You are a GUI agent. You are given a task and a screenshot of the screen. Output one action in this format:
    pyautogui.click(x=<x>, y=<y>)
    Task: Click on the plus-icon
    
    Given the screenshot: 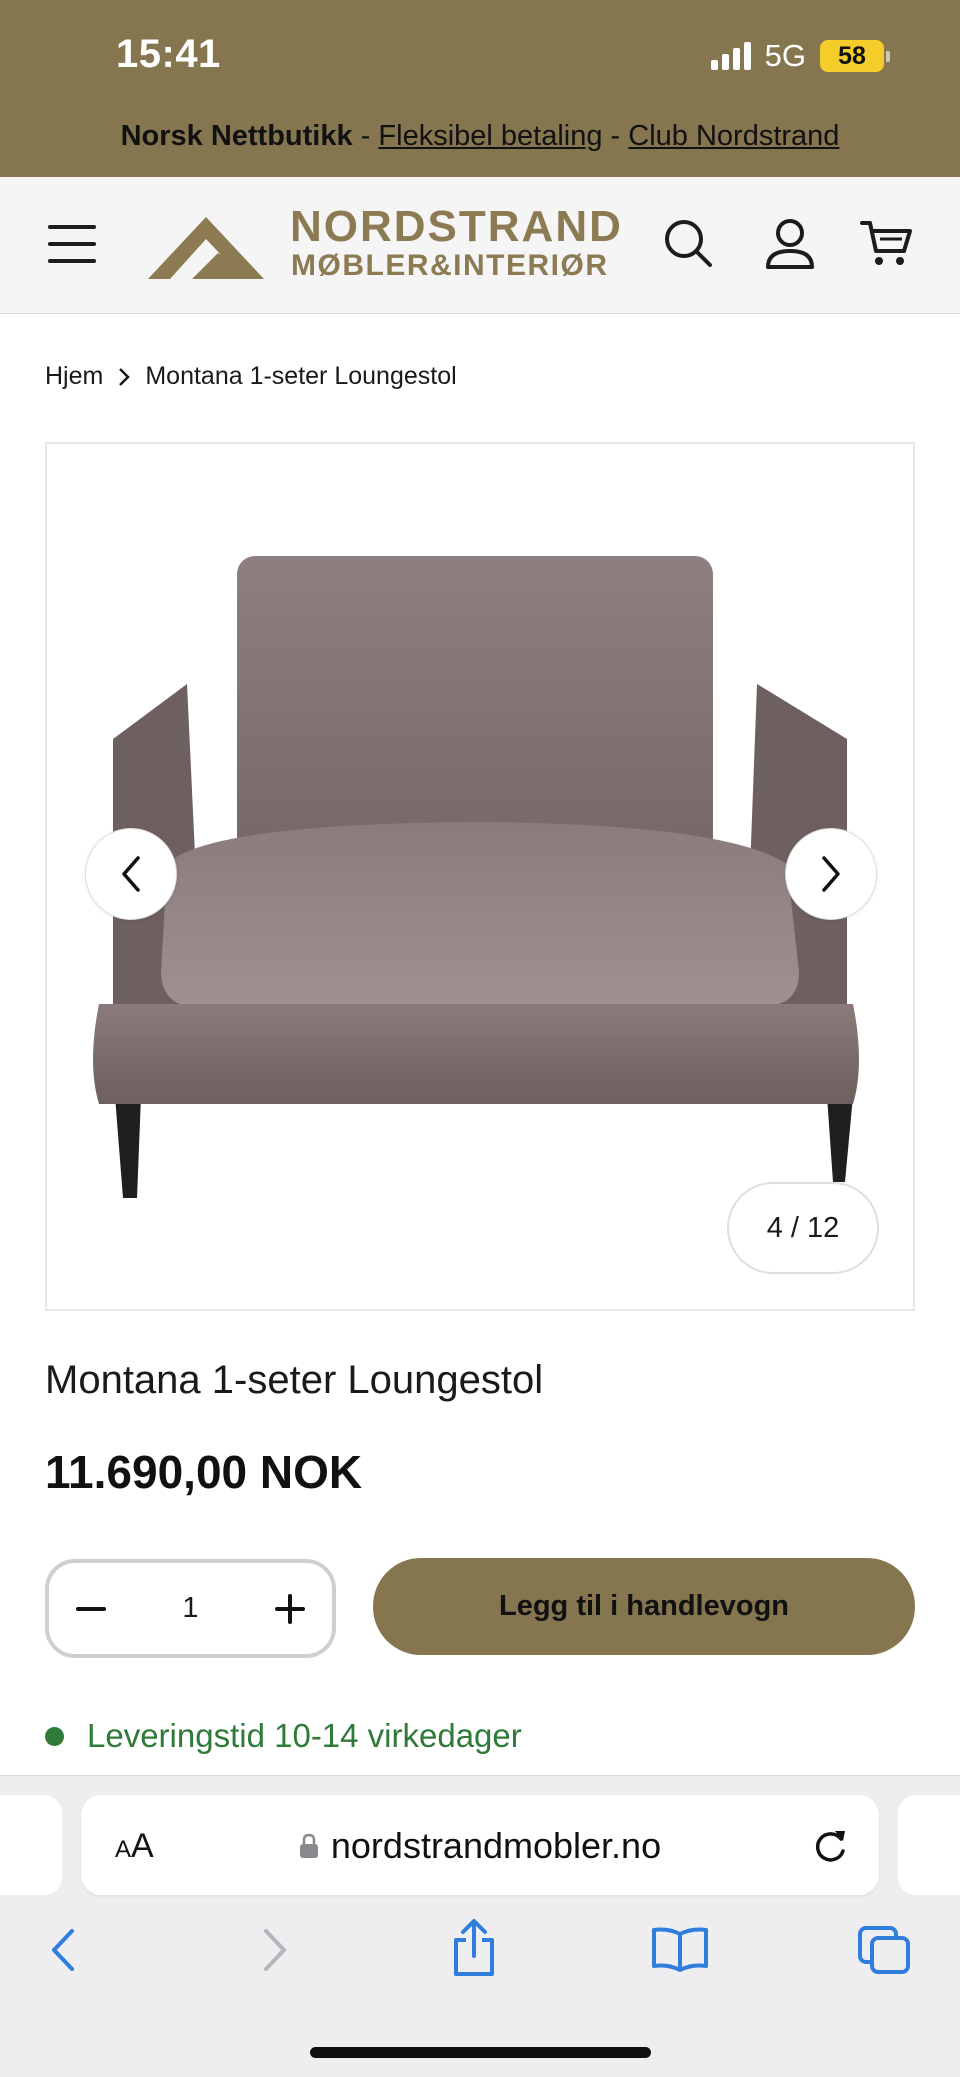 What is the action you would take?
    pyautogui.click(x=290, y=1609)
    